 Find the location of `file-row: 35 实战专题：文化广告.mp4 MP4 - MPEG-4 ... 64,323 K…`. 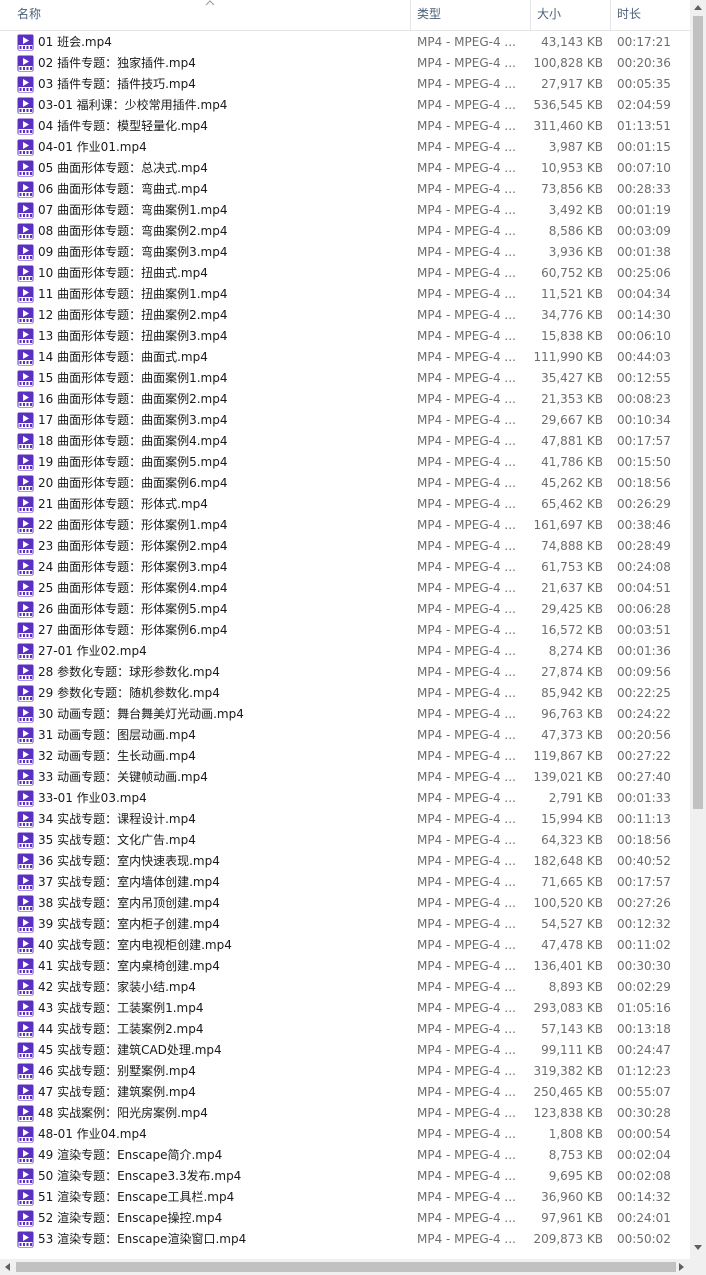

file-row: 35 实战专题：文化广告.mp4 MP4 - MPEG-4 ... 64,323 K… is located at coordinates (345, 840).